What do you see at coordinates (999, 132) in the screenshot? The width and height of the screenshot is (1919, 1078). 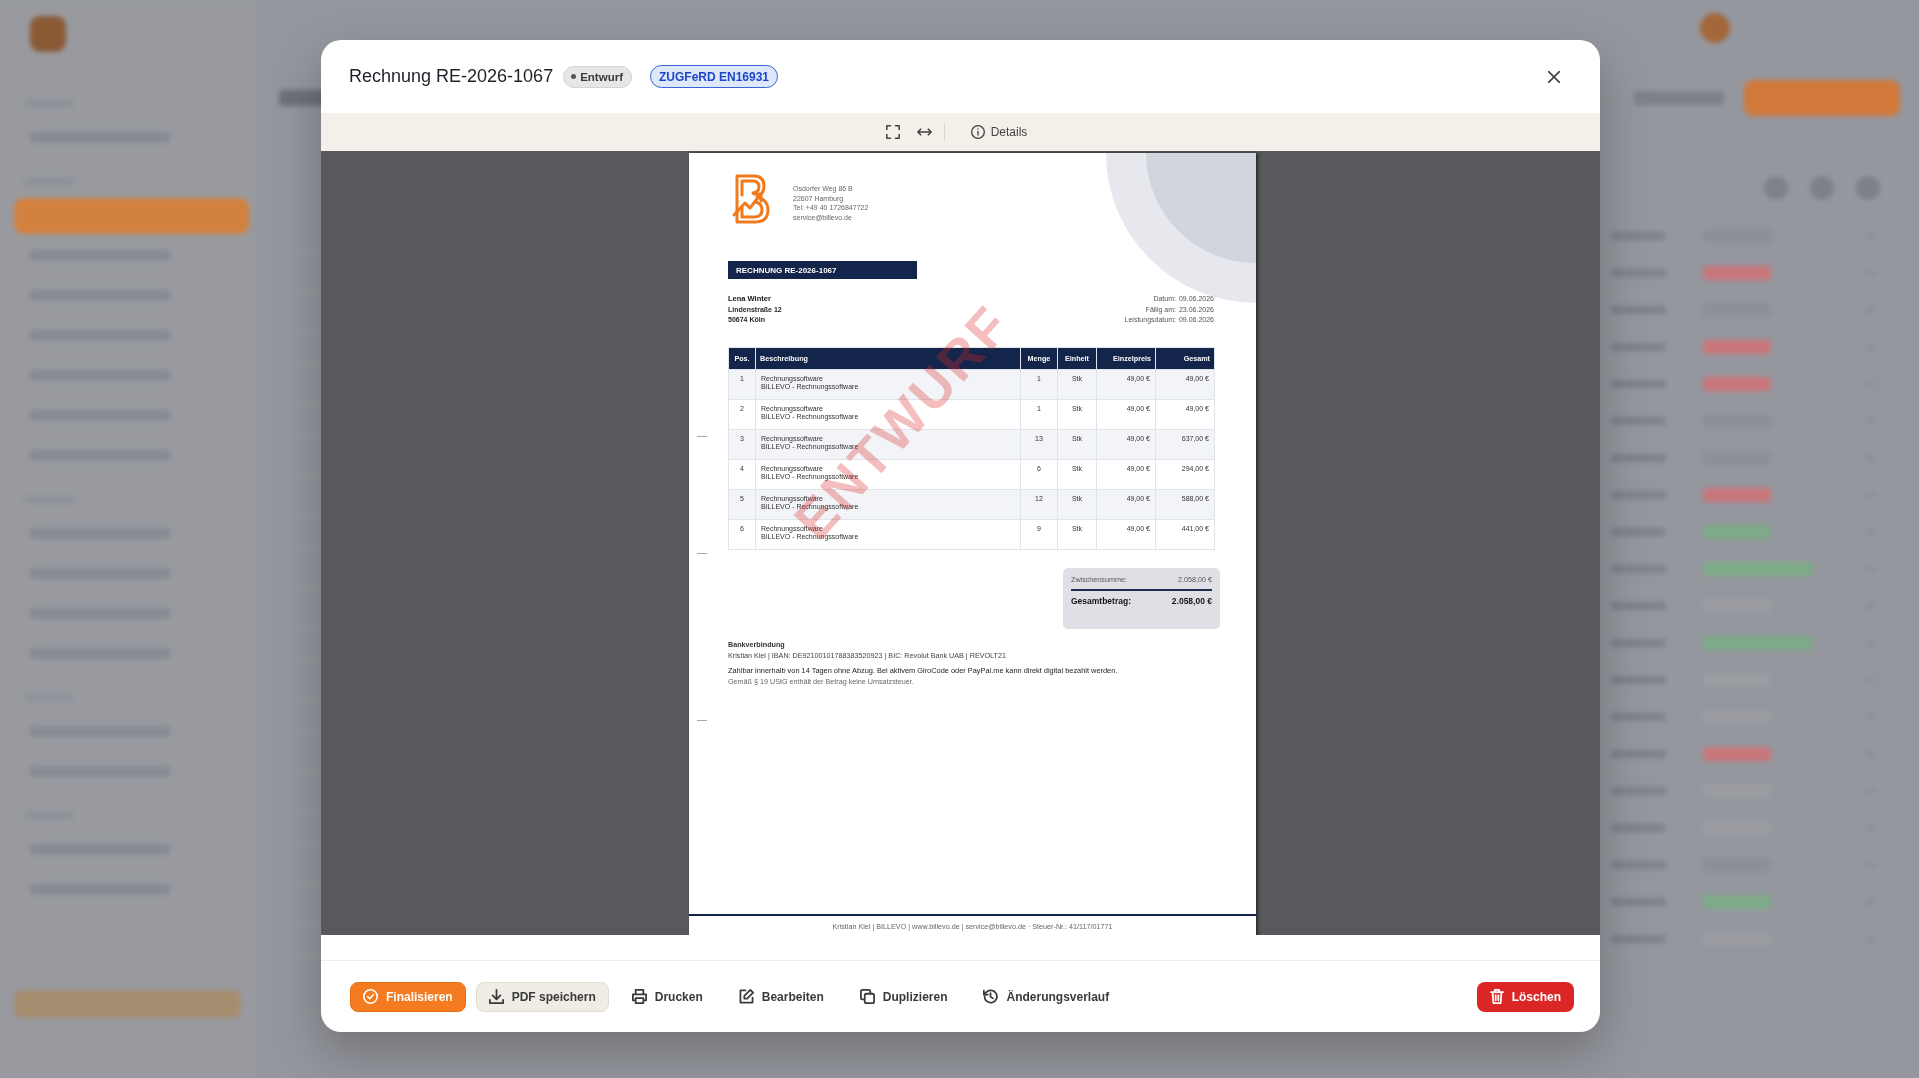 I see `details-button: Details` at bounding box center [999, 132].